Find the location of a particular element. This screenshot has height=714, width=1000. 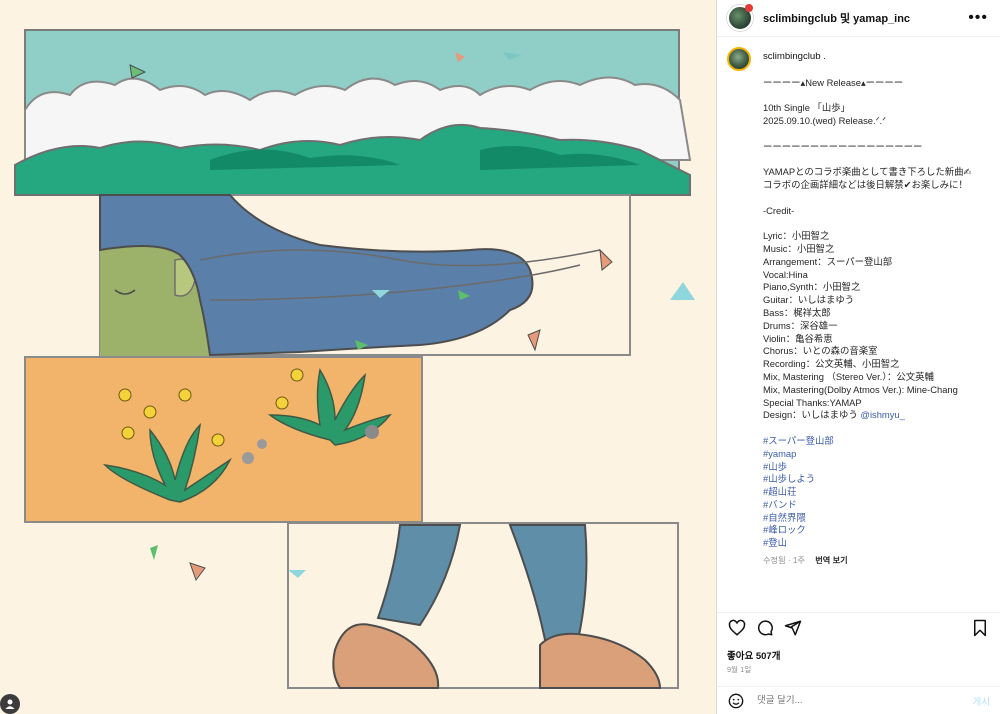

caption-avatar is located at coordinates (739, 59).